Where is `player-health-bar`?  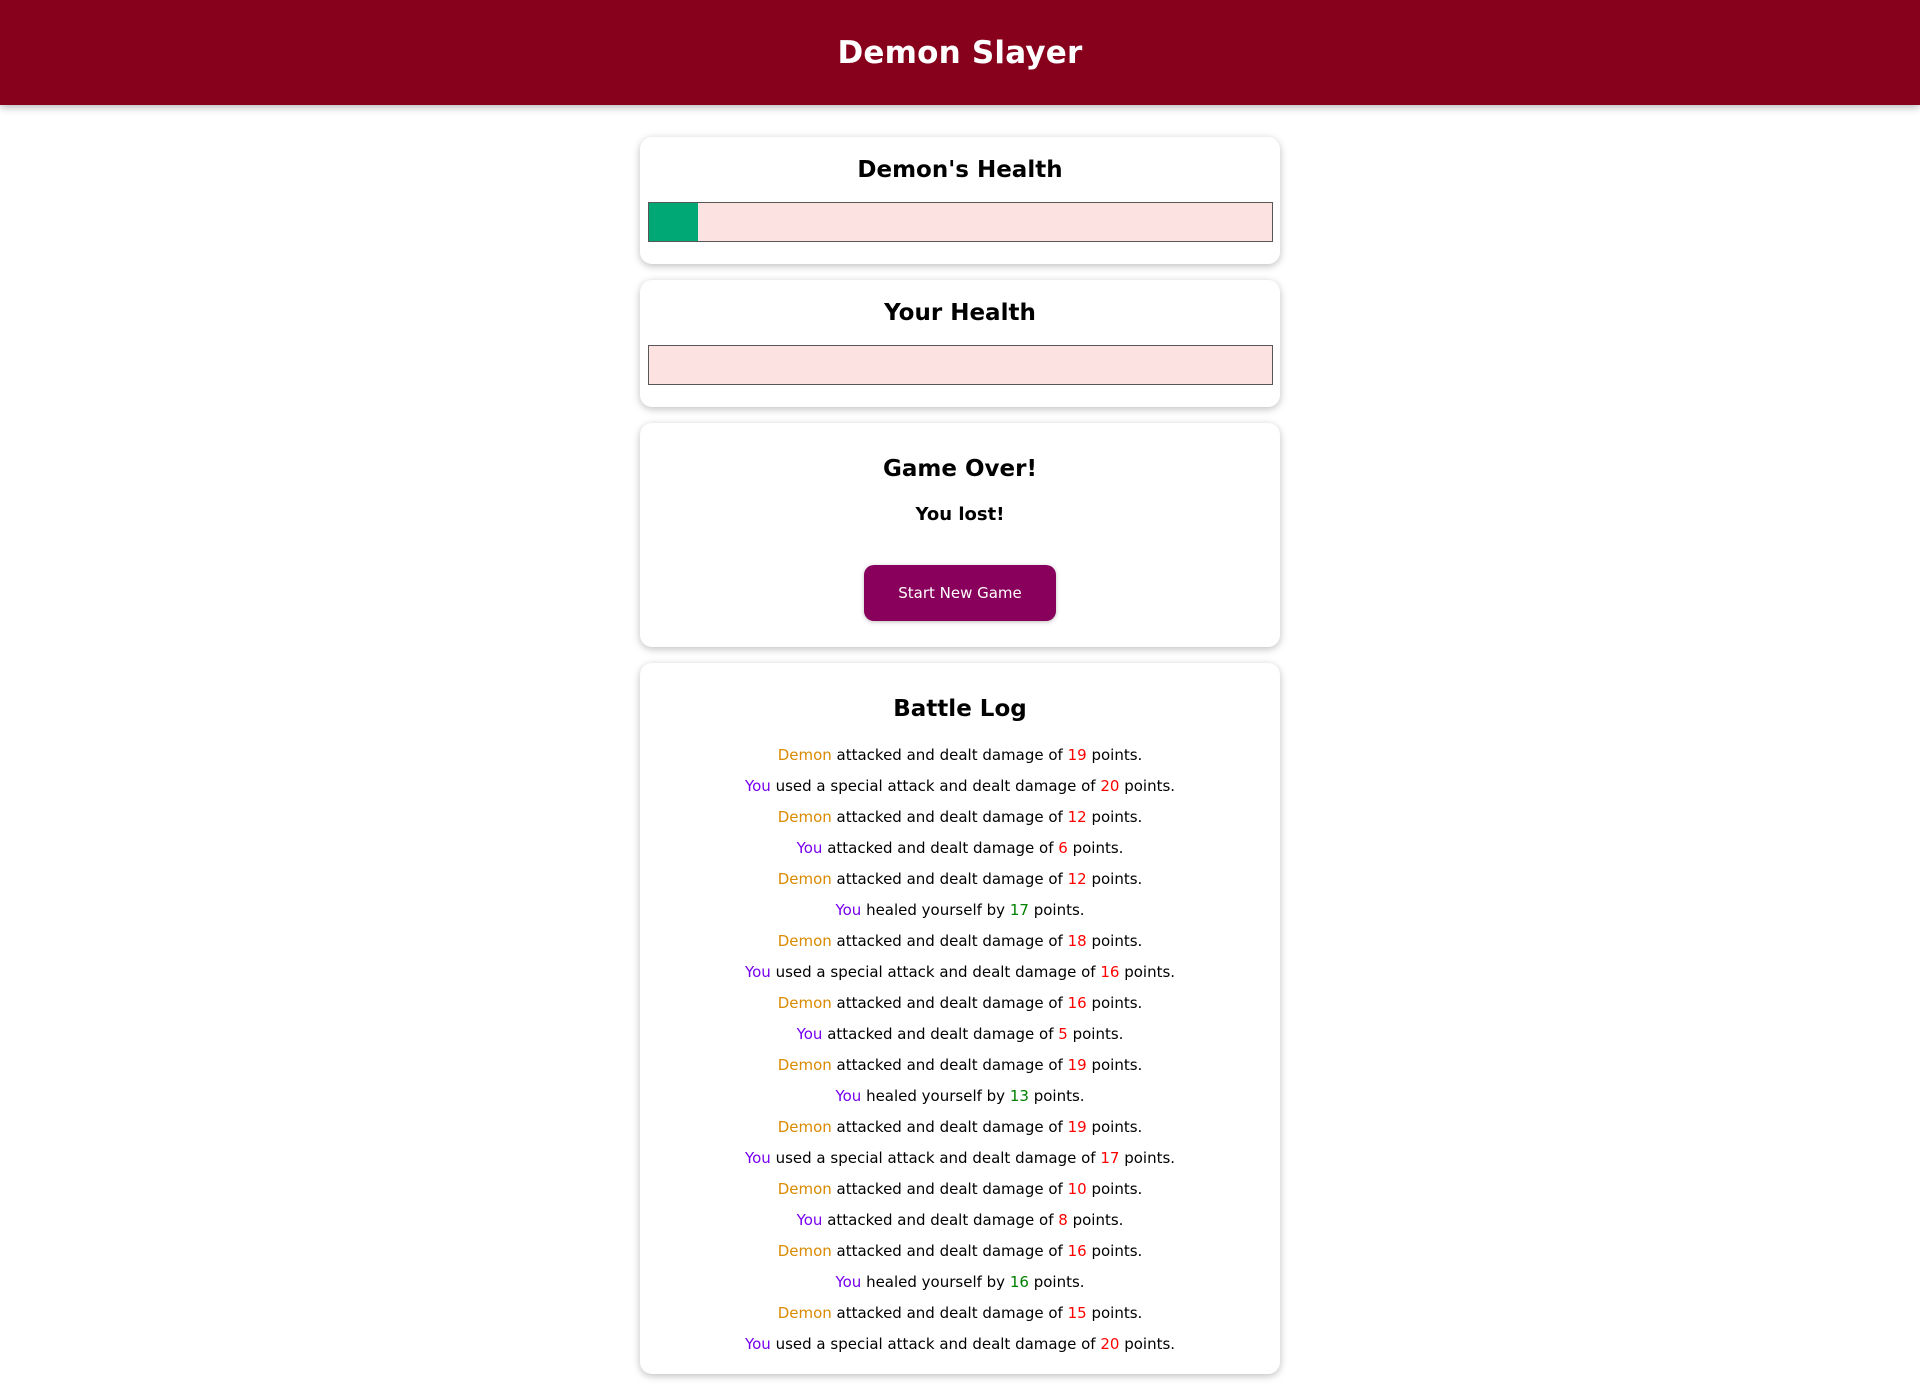 player-health-bar is located at coordinates (960, 365).